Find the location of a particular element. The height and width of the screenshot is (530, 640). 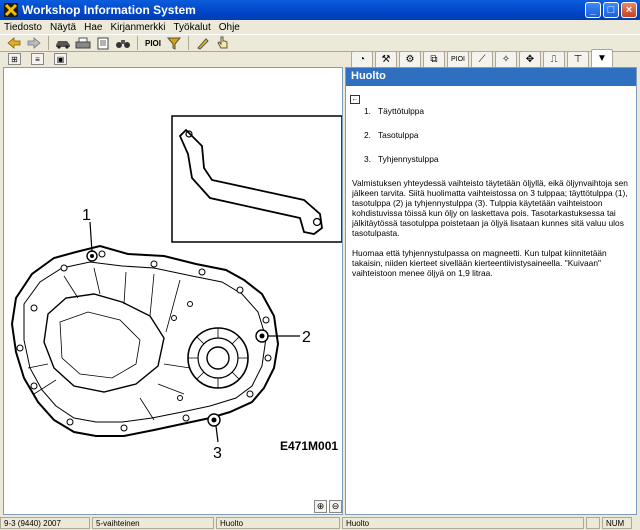

text-view-button: ≡ is located at coordinates (37, 59).